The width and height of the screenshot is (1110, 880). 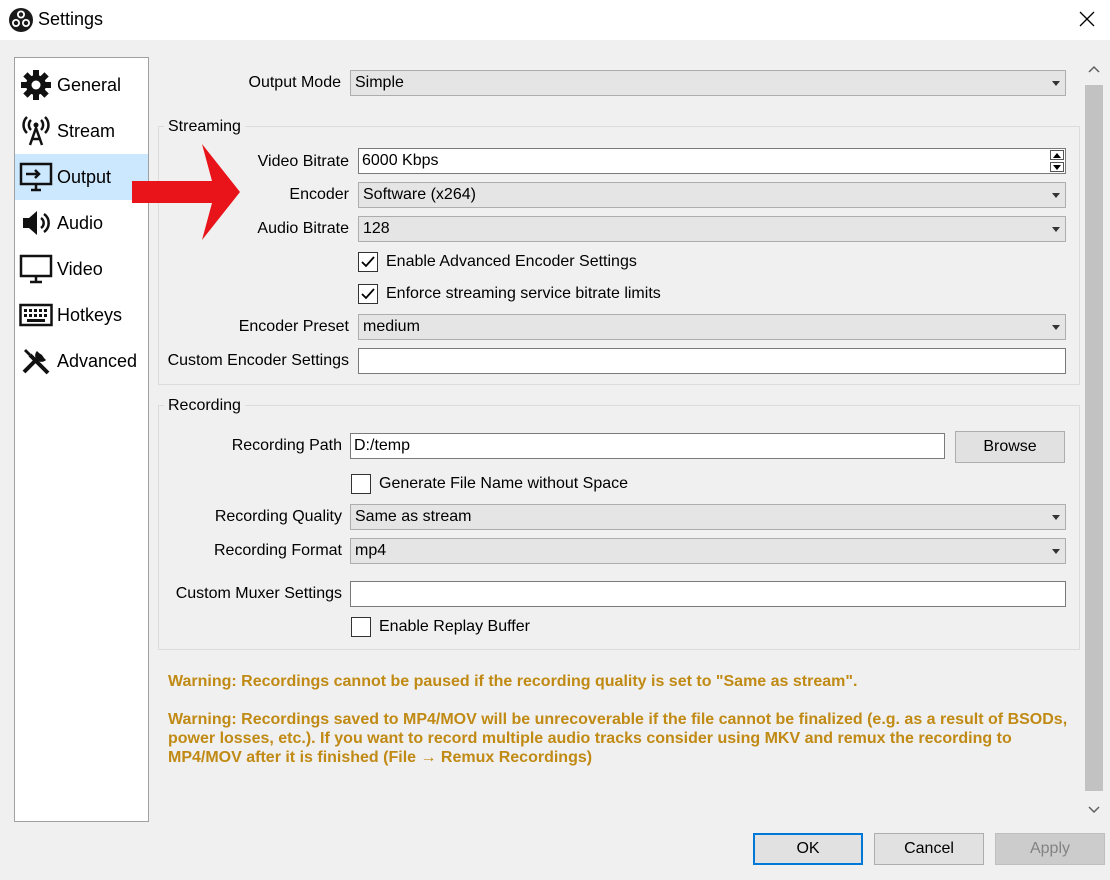 I want to click on sidebar-item-video: Video, so click(x=81, y=269).